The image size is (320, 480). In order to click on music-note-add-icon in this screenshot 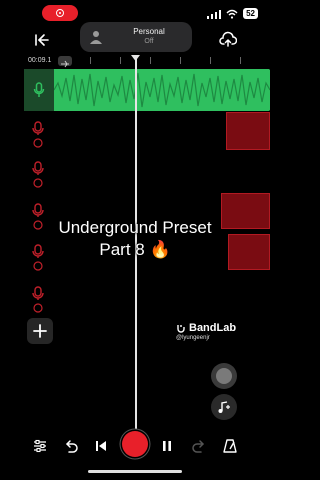, I will do `click(224, 407)`.